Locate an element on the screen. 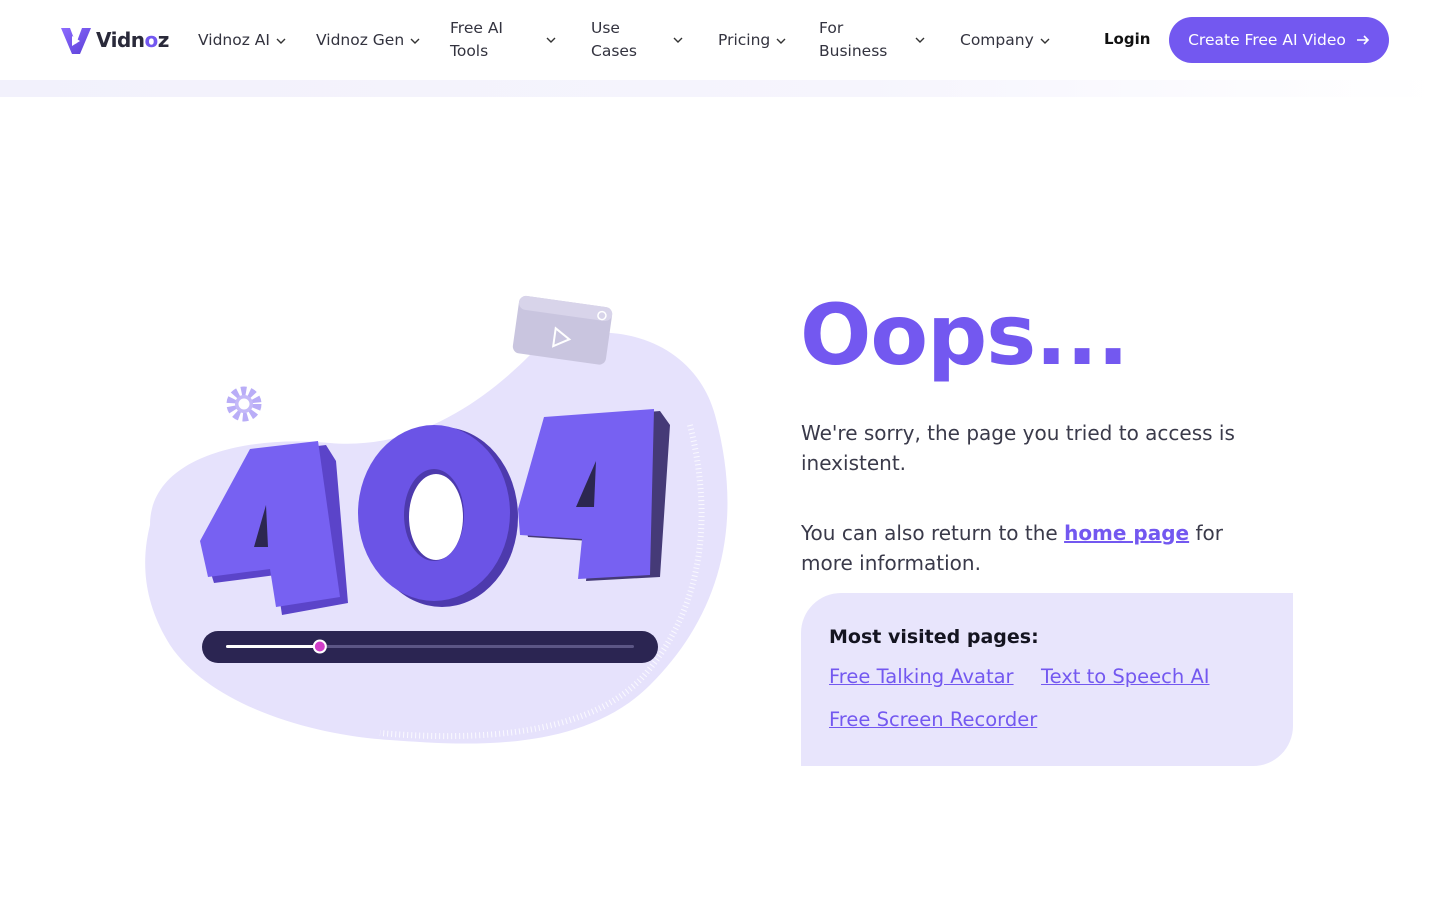 This screenshot has height=900, width=1440. nav-for-business: For Business is located at coordinates (874, 40).